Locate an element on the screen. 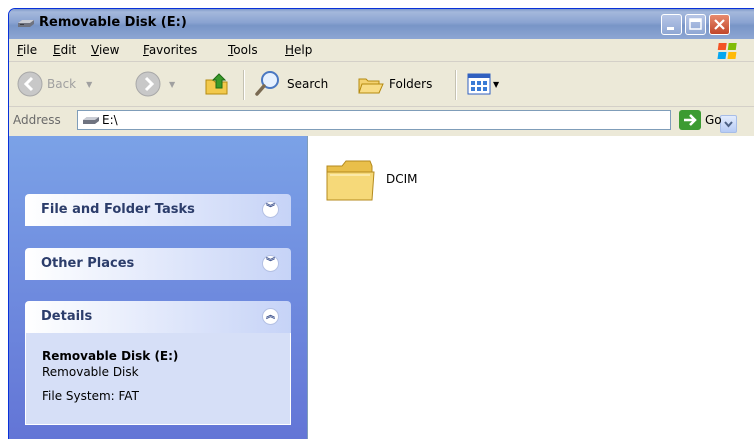  menu-view: View is located at coordinates (105, 50).